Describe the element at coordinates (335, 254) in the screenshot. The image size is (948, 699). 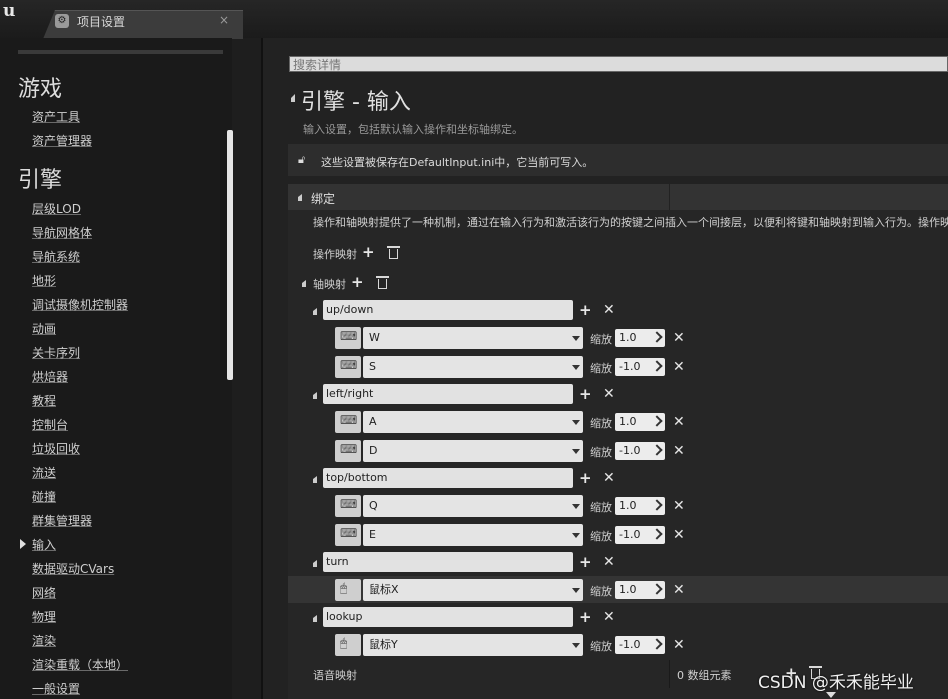
I see `action-mappings-label: 操作映射` at that location.